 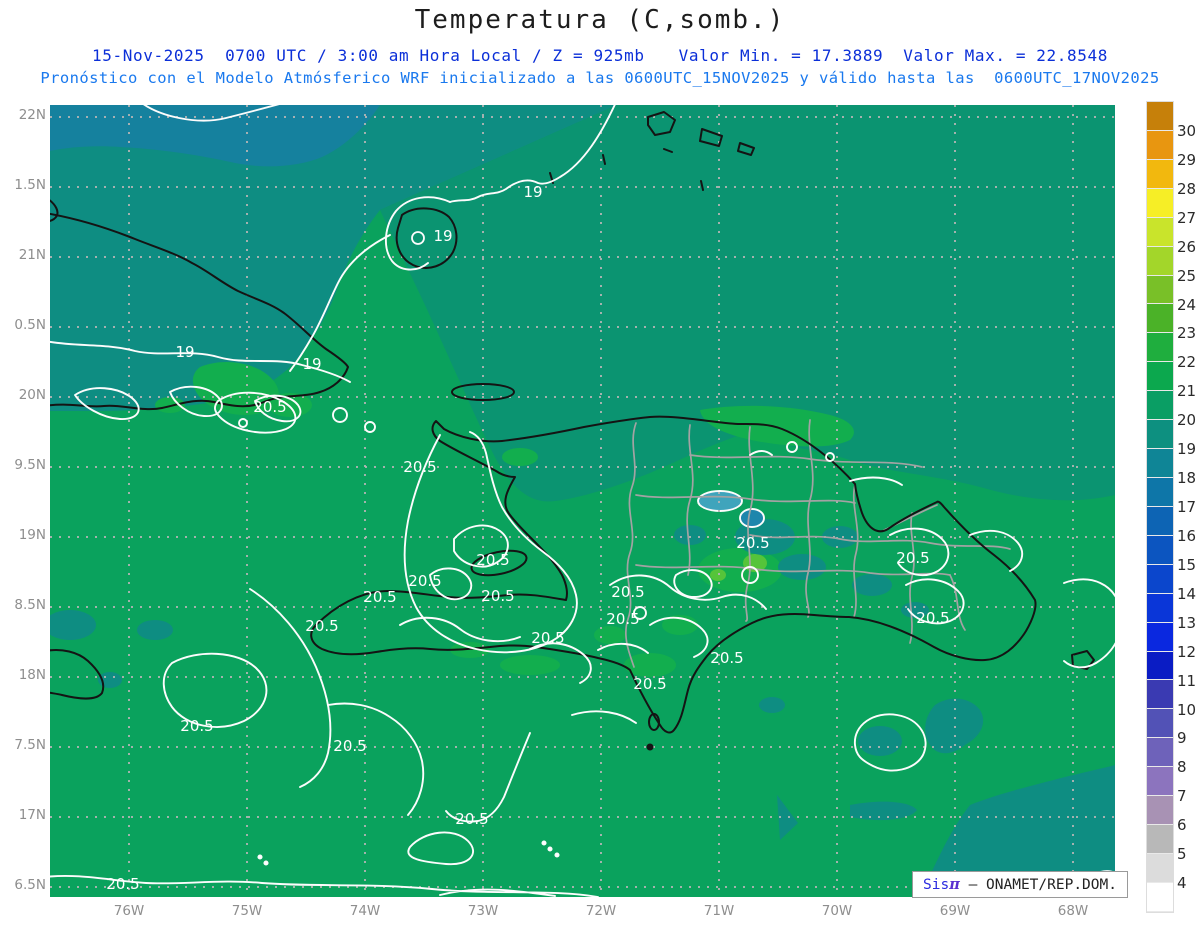 I want to click on colorbar-tick-label: 17, so click(x=1187, y=507).